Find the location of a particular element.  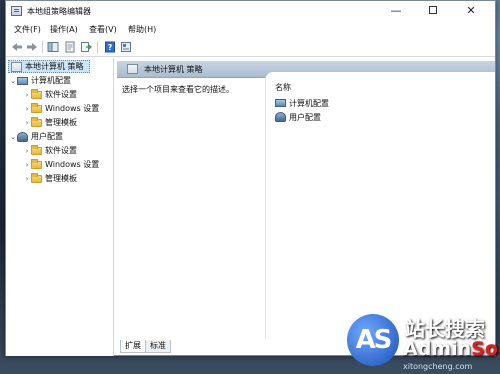

minimize-button: — is located at coordinates (396, 11).